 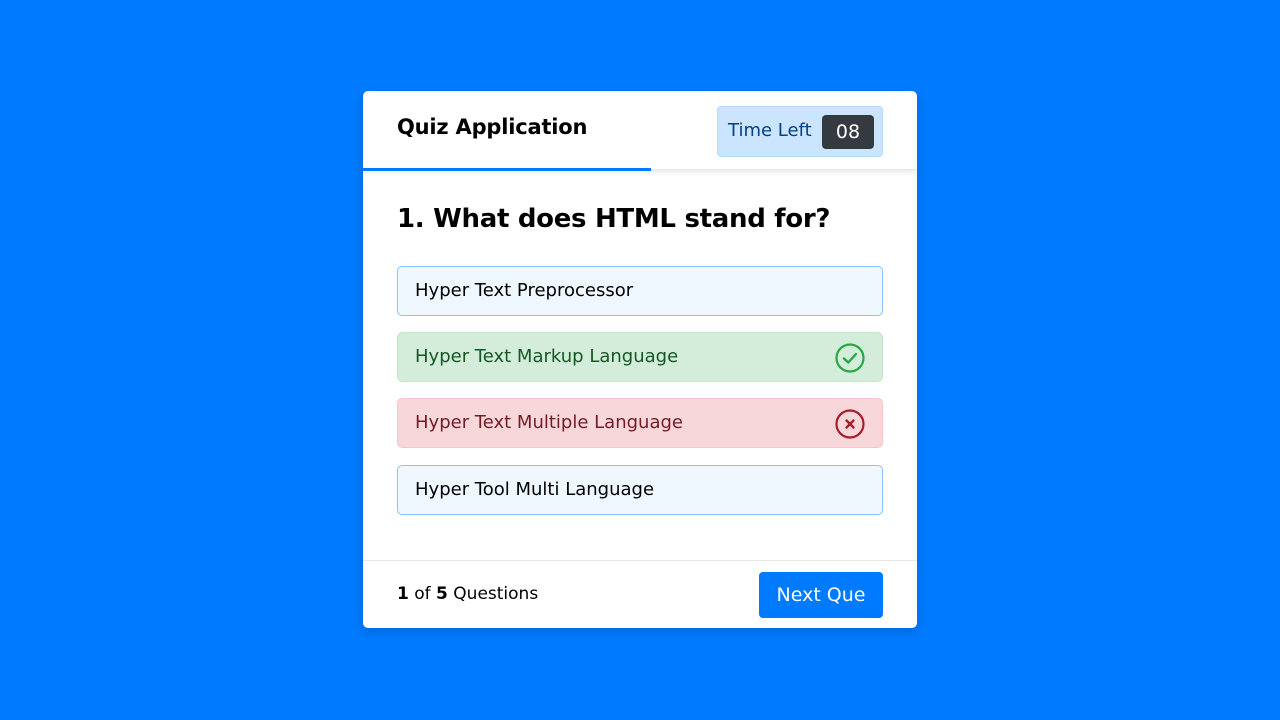 What do you see at coordinates (848, 132) in the screenshot?
I see `timer-value: 08` at bounding box center [848, 132].